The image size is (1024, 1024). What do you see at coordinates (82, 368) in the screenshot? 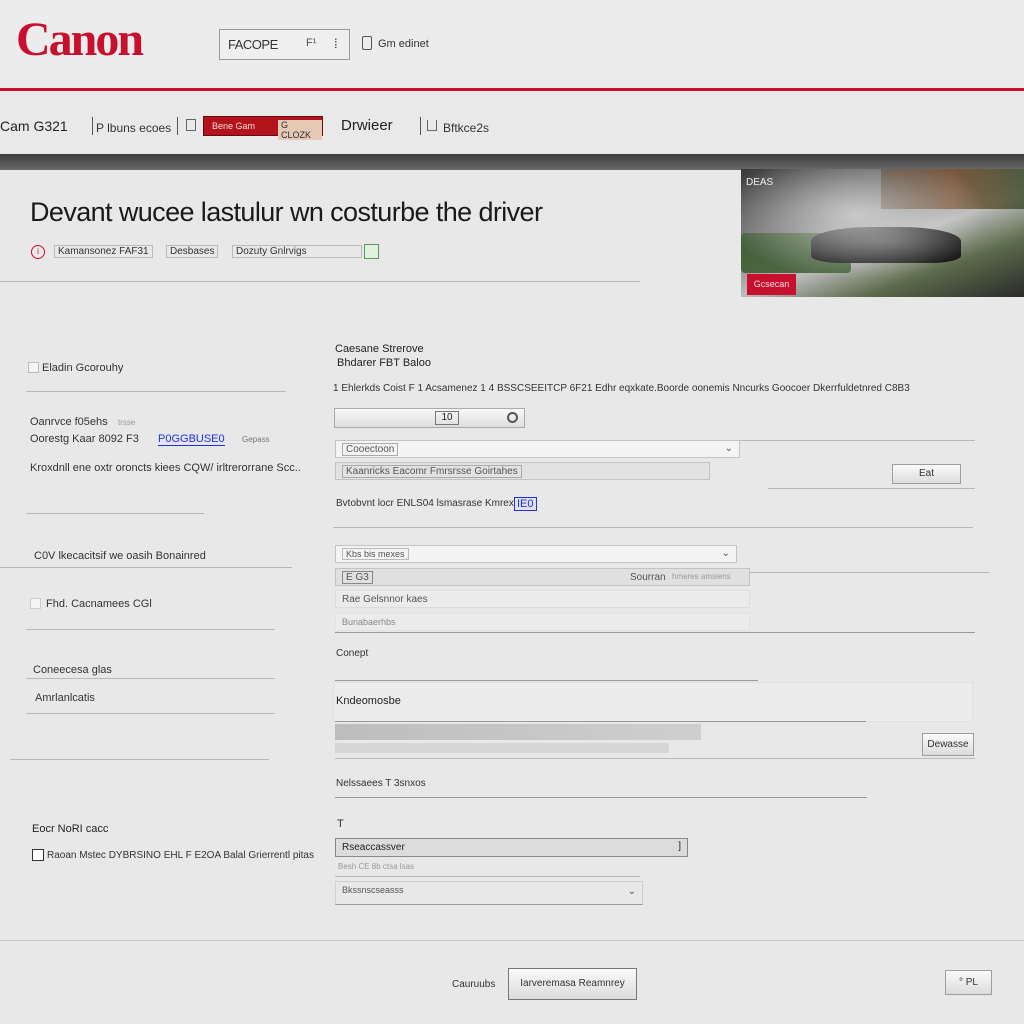
I see `sidebar-item-1: Eladin Gcorouhy` at bounding box center [82, 368].